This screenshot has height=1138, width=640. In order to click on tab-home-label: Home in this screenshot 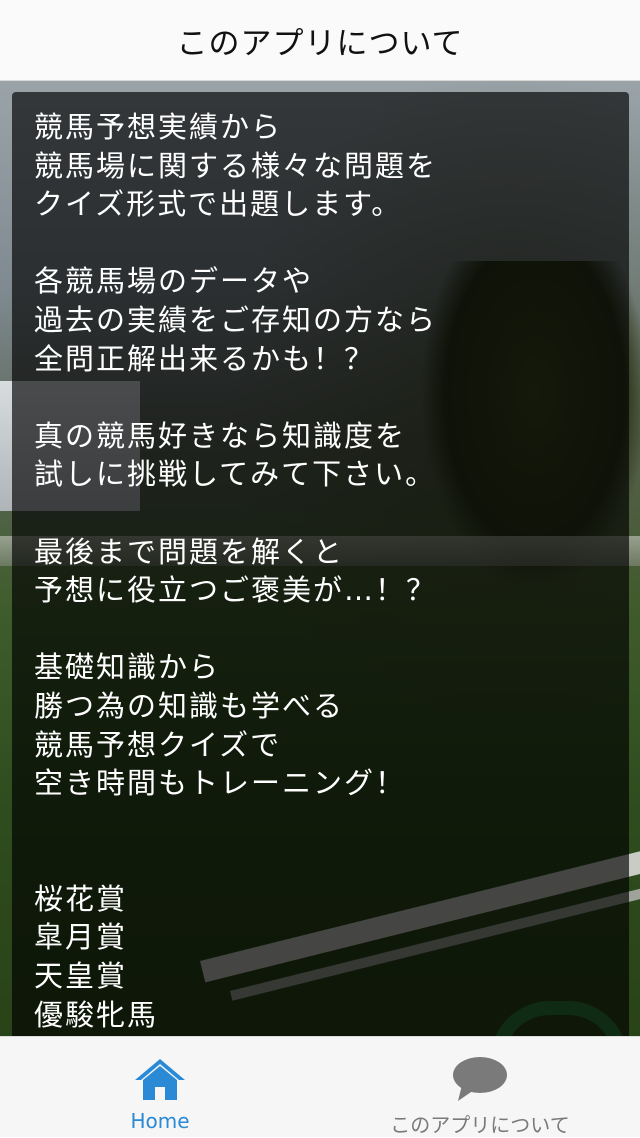, I will do `click(160, 1121)`.